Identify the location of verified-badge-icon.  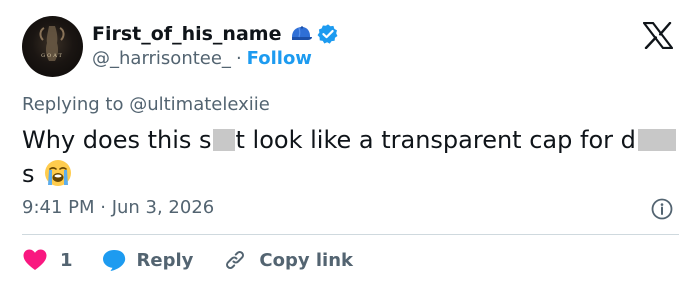
(328, 34).